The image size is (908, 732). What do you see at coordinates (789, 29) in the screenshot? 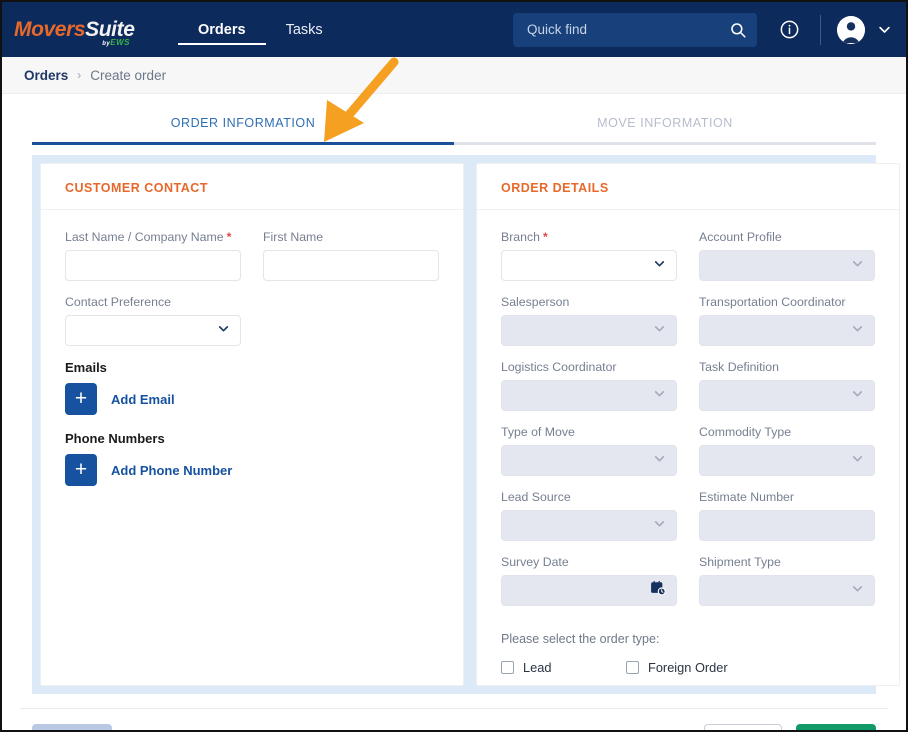
I see `info-circle-icon` at bounding box center [789, 29].